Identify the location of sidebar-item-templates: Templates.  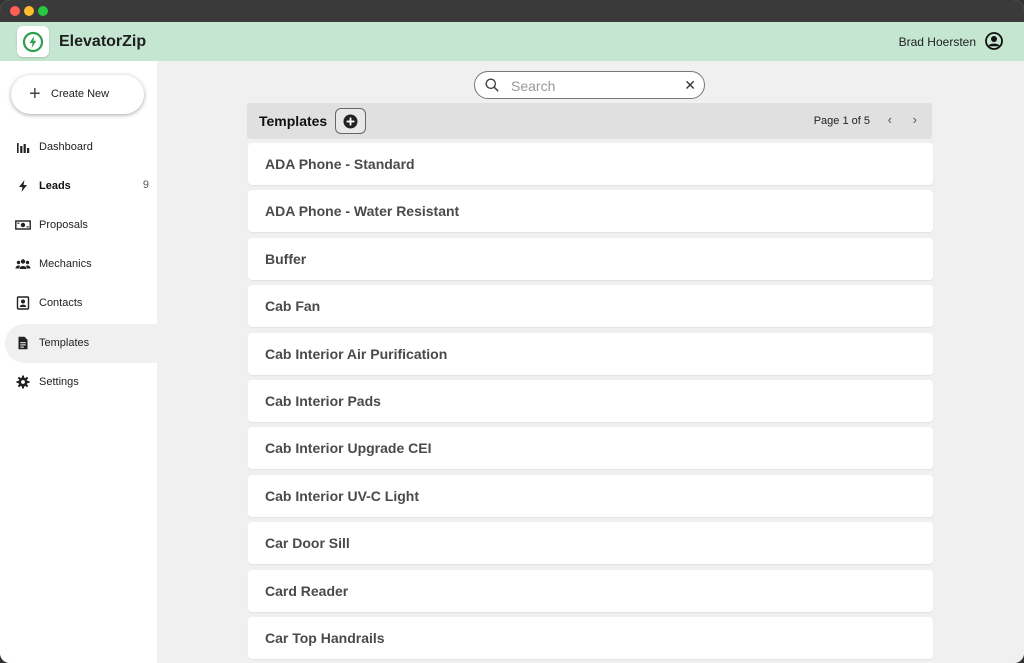
(81, 343).